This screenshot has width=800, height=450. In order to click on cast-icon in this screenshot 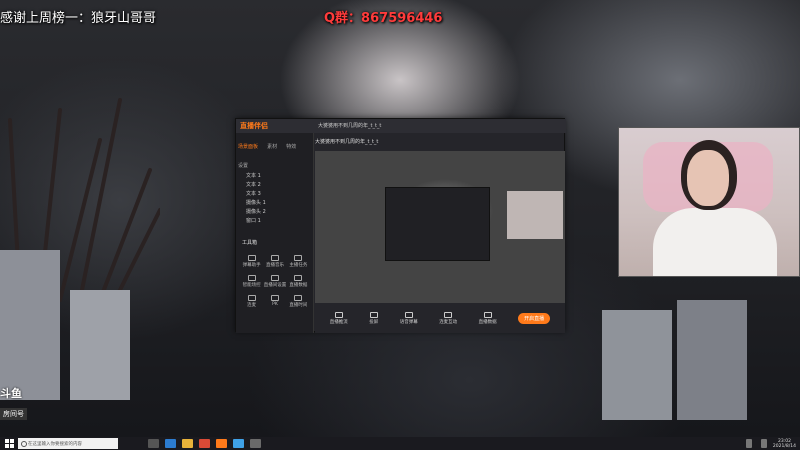, I will do `click(373, 314)`.